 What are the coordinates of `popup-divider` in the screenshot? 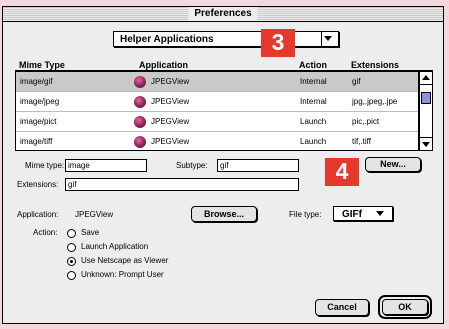 It's located at (321, 39).